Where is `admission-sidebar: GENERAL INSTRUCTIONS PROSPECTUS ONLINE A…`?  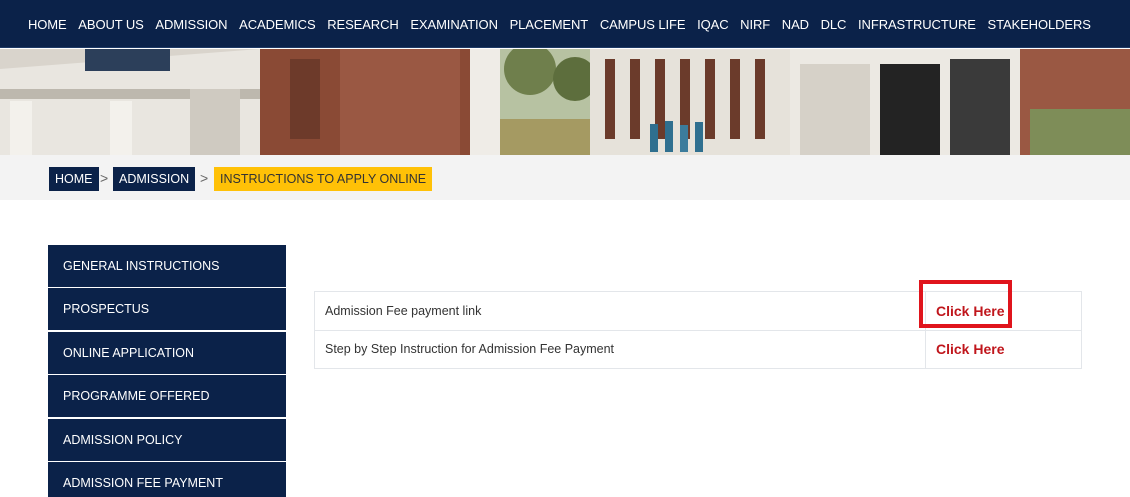 admission-sidebar: GENERAL INSTRUCTIONS PROSPECTUS ONLINE A… is located at coordinates (167, 371).